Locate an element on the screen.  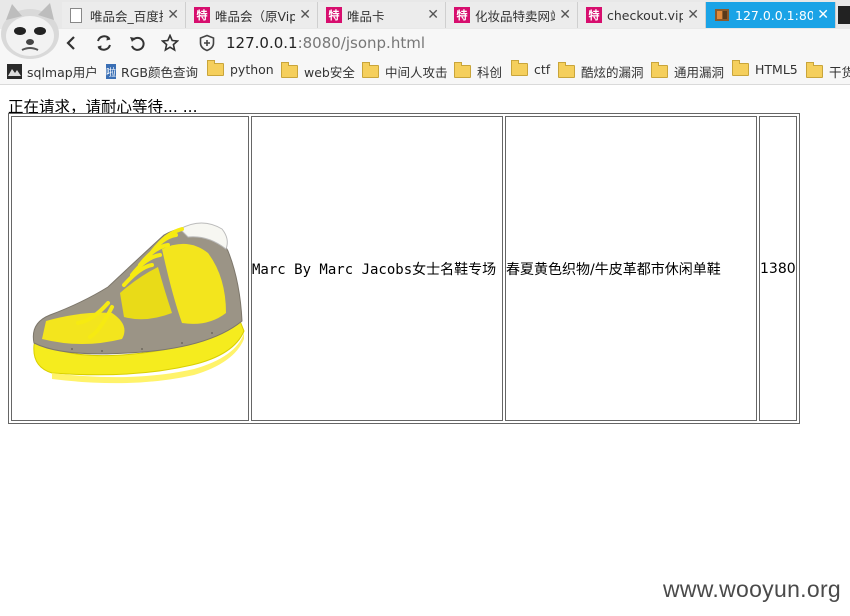
bookmark-label: sqlmap用户 is located at coordinates (62, 72).